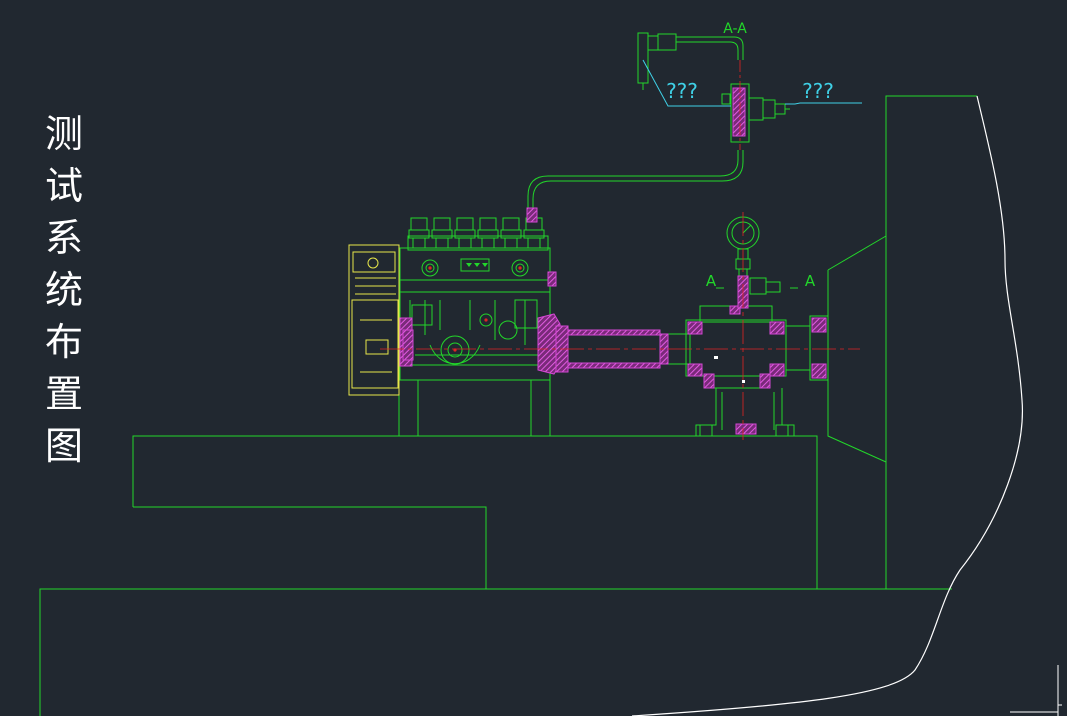 The image size is (1067, 716). I want to click on pump-details, so click(477, 265).